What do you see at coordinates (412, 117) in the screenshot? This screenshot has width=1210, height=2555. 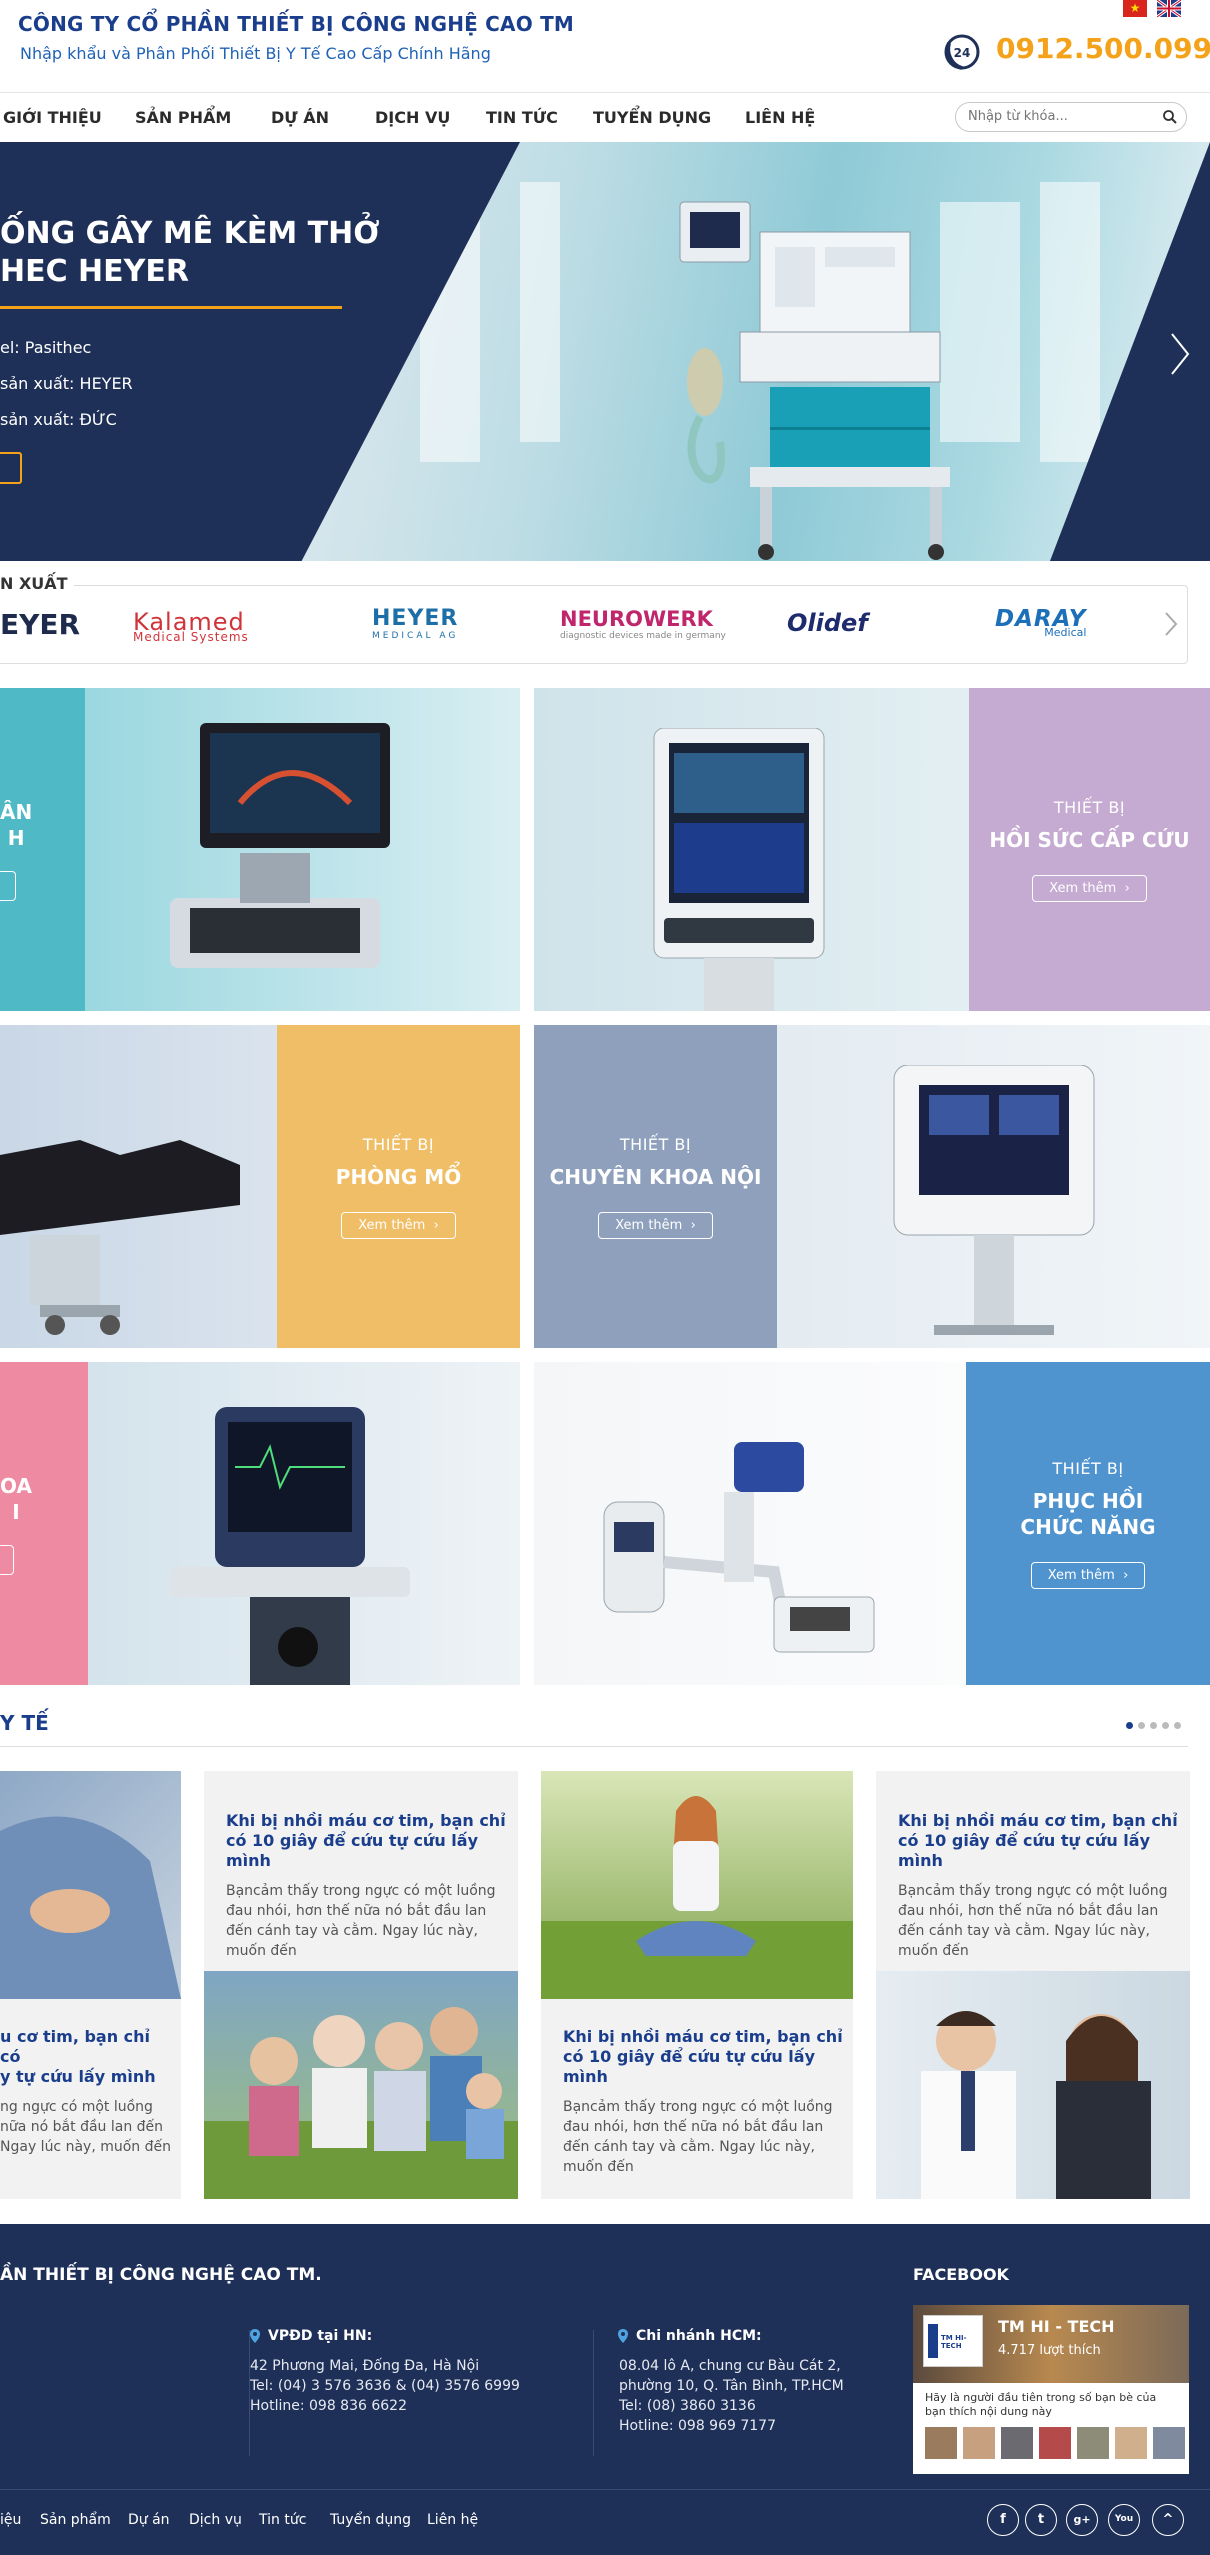 I see `nav-item-dich-vu: DỊCH VỤ` at bounding box center [412, 117].